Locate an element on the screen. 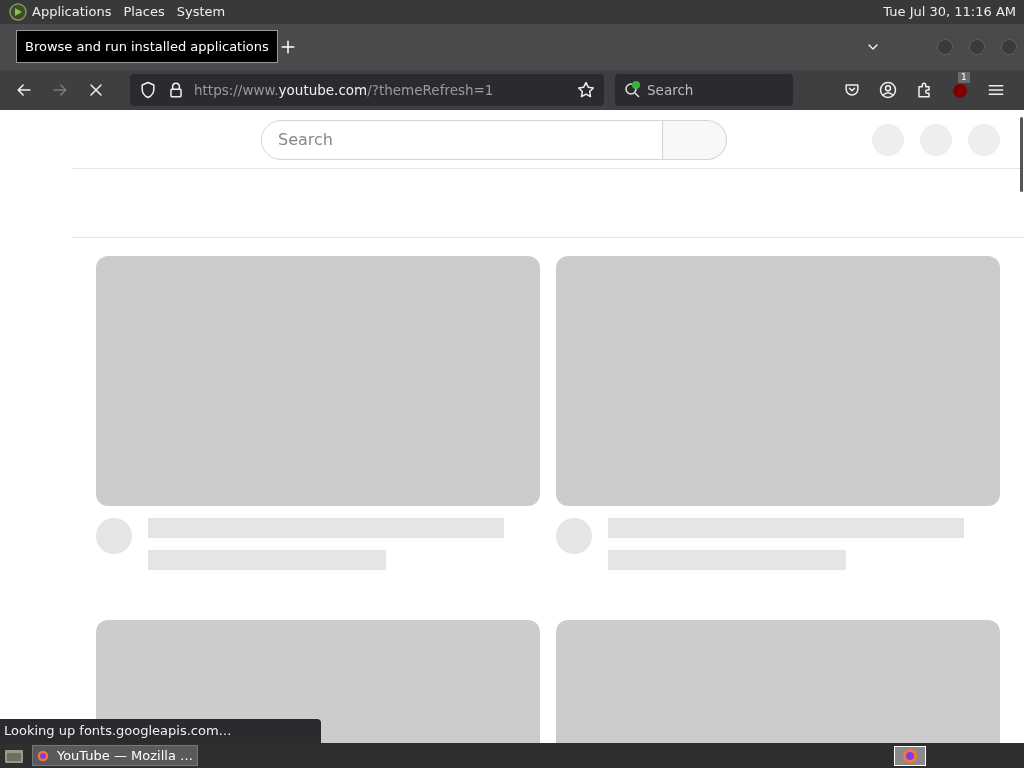  url-bar: https://www.youtube.com/?themeRefresh=1 is located at coordinates (367, 90).